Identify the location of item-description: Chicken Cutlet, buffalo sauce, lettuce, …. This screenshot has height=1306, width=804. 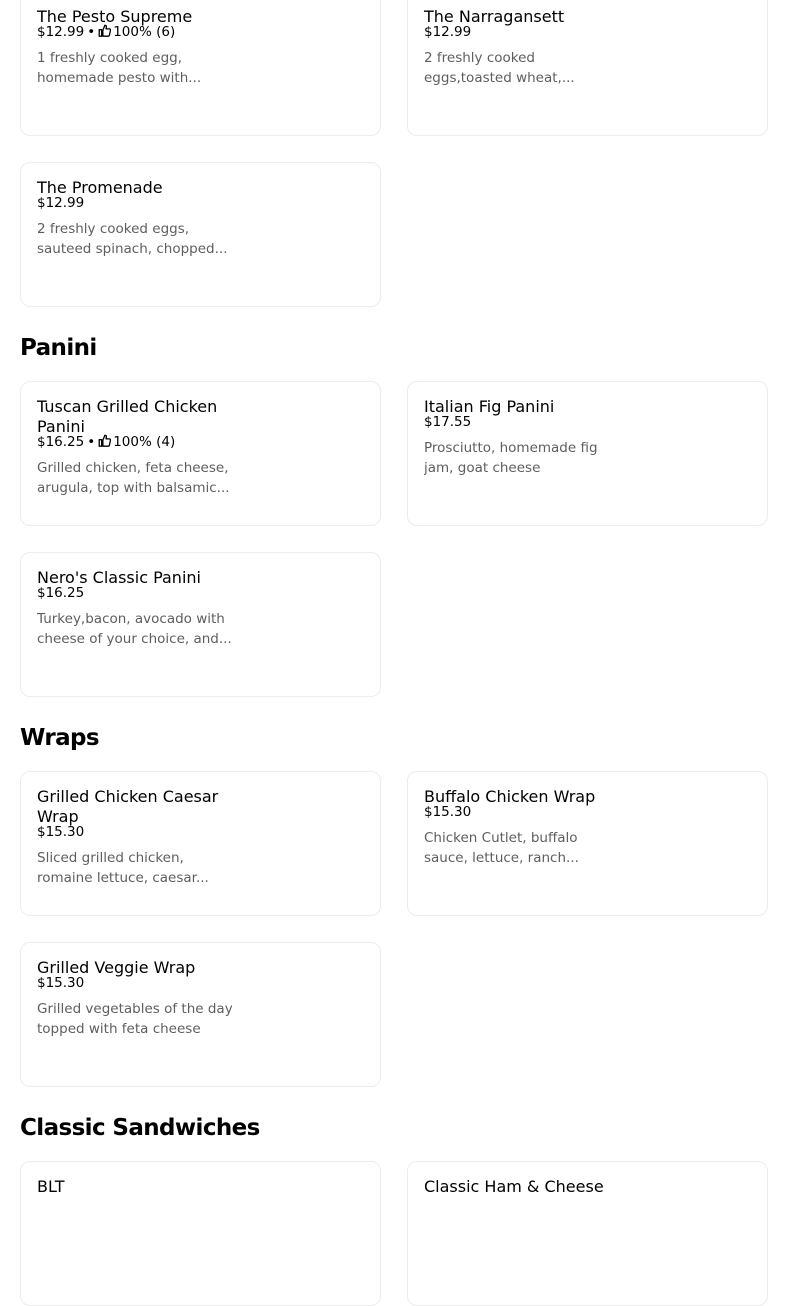
(521, 848).